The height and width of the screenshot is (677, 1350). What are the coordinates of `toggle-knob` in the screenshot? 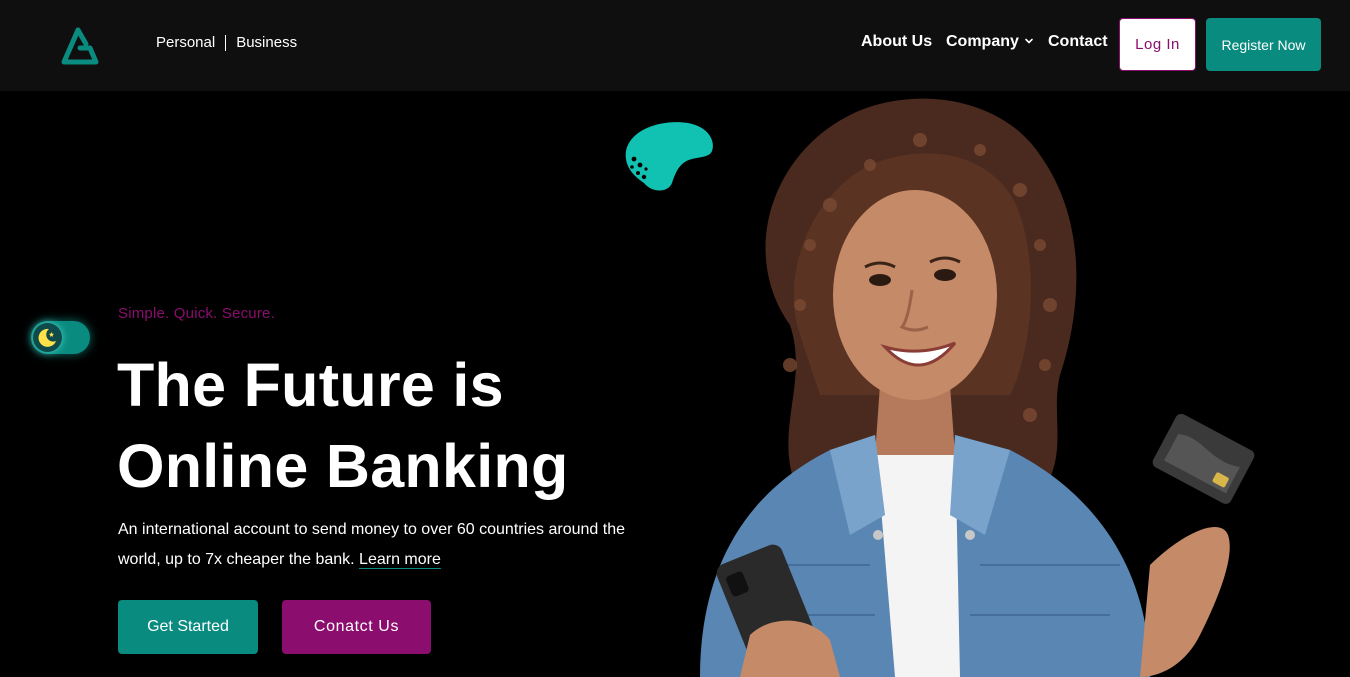 It's located at (47, 337).